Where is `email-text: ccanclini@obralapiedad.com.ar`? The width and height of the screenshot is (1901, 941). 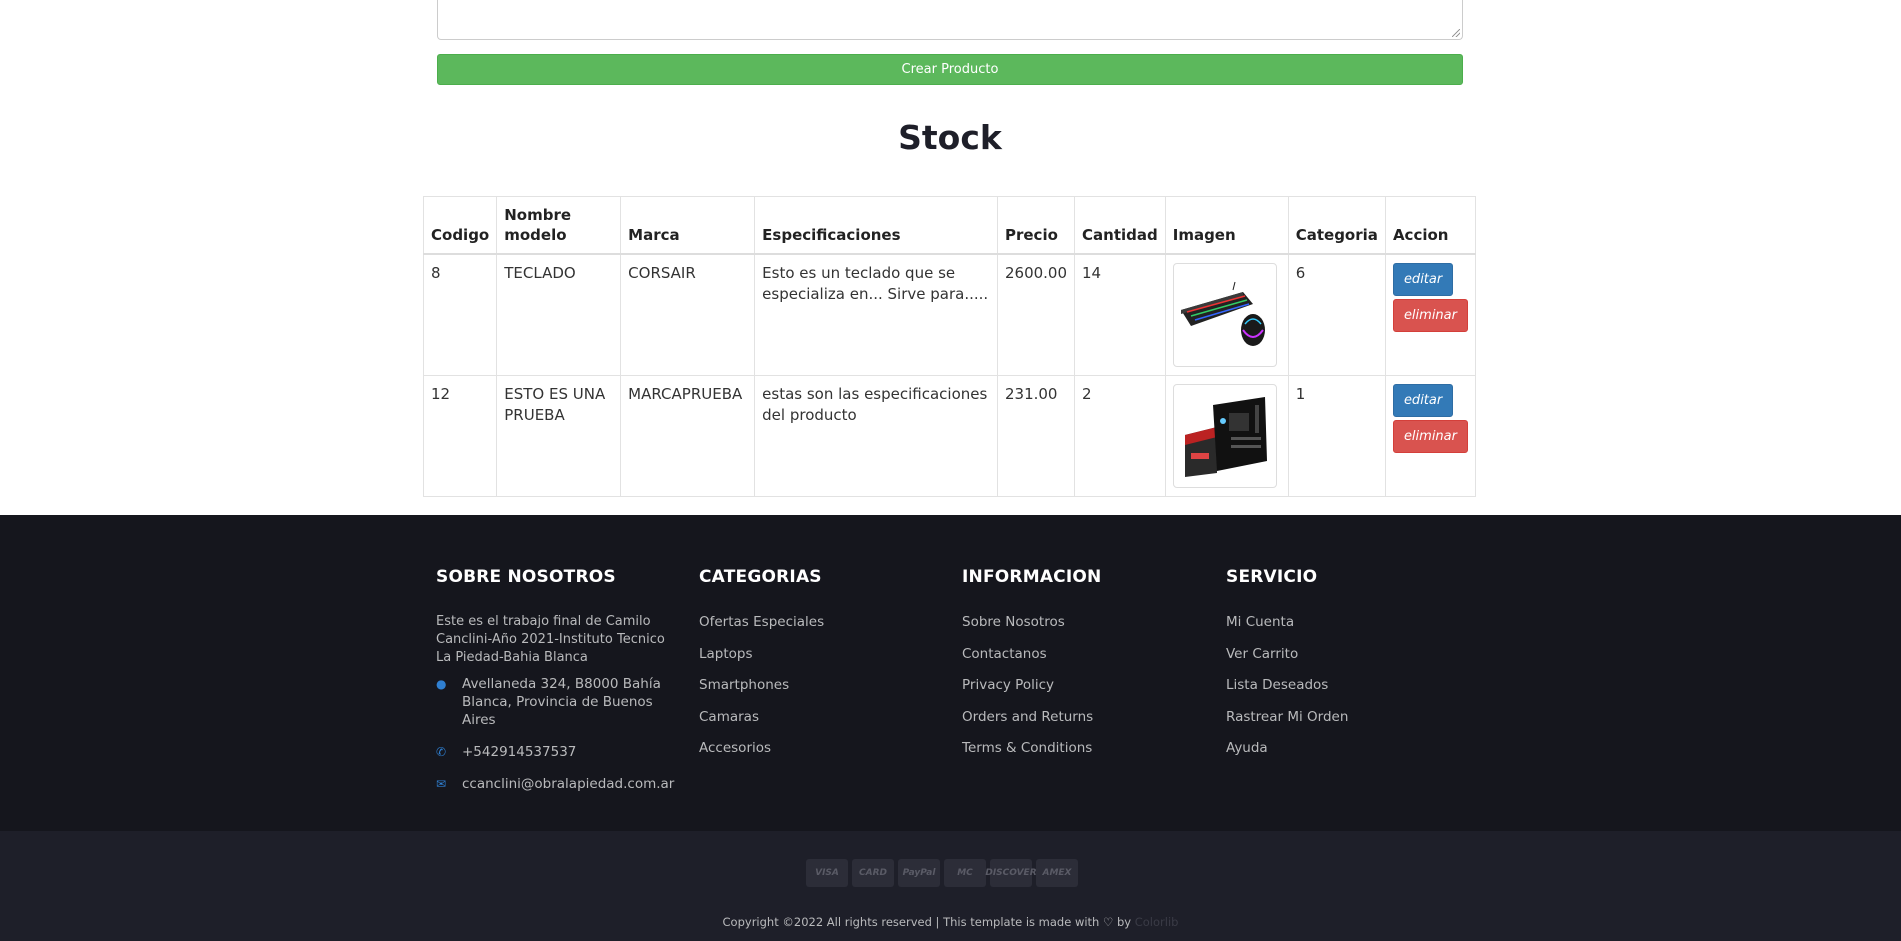
email-text: ccanclini@obralapiedad.com.ar is located at coordinates (568, 784).